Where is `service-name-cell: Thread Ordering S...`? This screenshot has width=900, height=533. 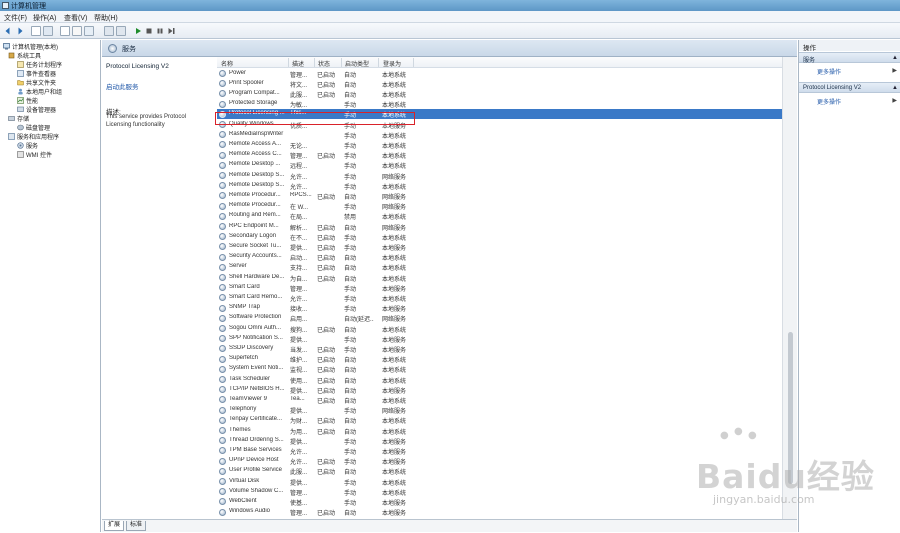
service-name-cell: Thread Ordering S... is located at coordinates (256, 439).